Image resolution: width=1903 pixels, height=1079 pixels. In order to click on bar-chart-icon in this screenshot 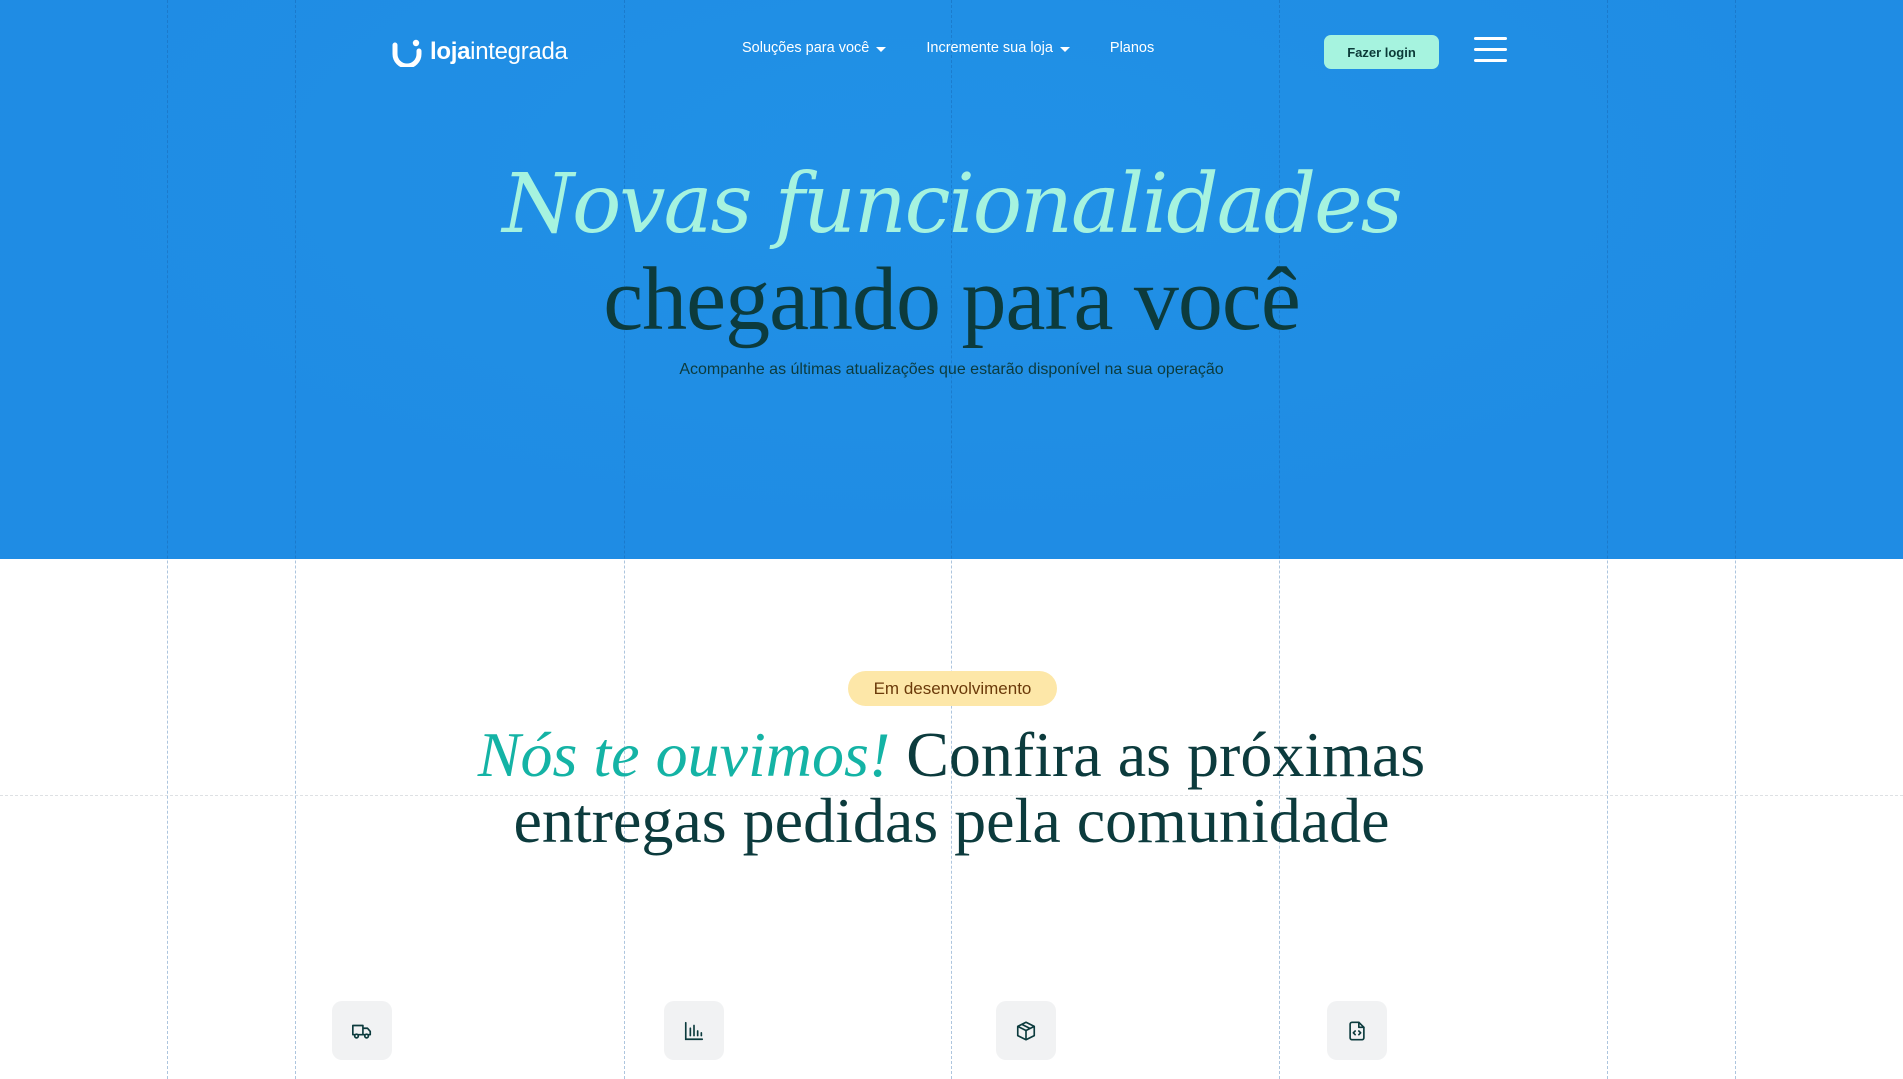, I will do `click(694, 1030)`.